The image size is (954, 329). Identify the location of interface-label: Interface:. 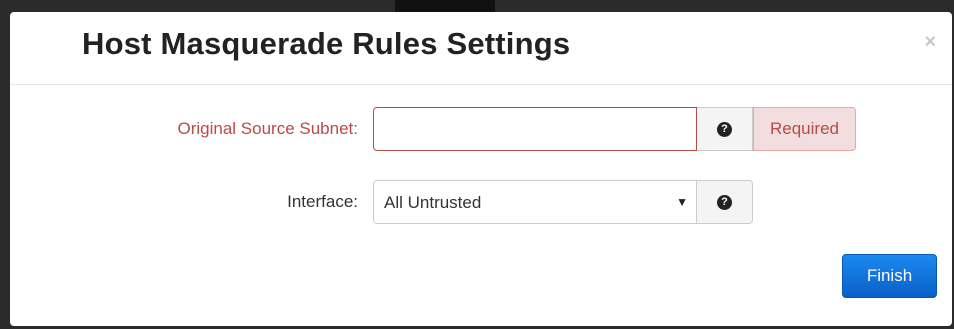
(322, 201).